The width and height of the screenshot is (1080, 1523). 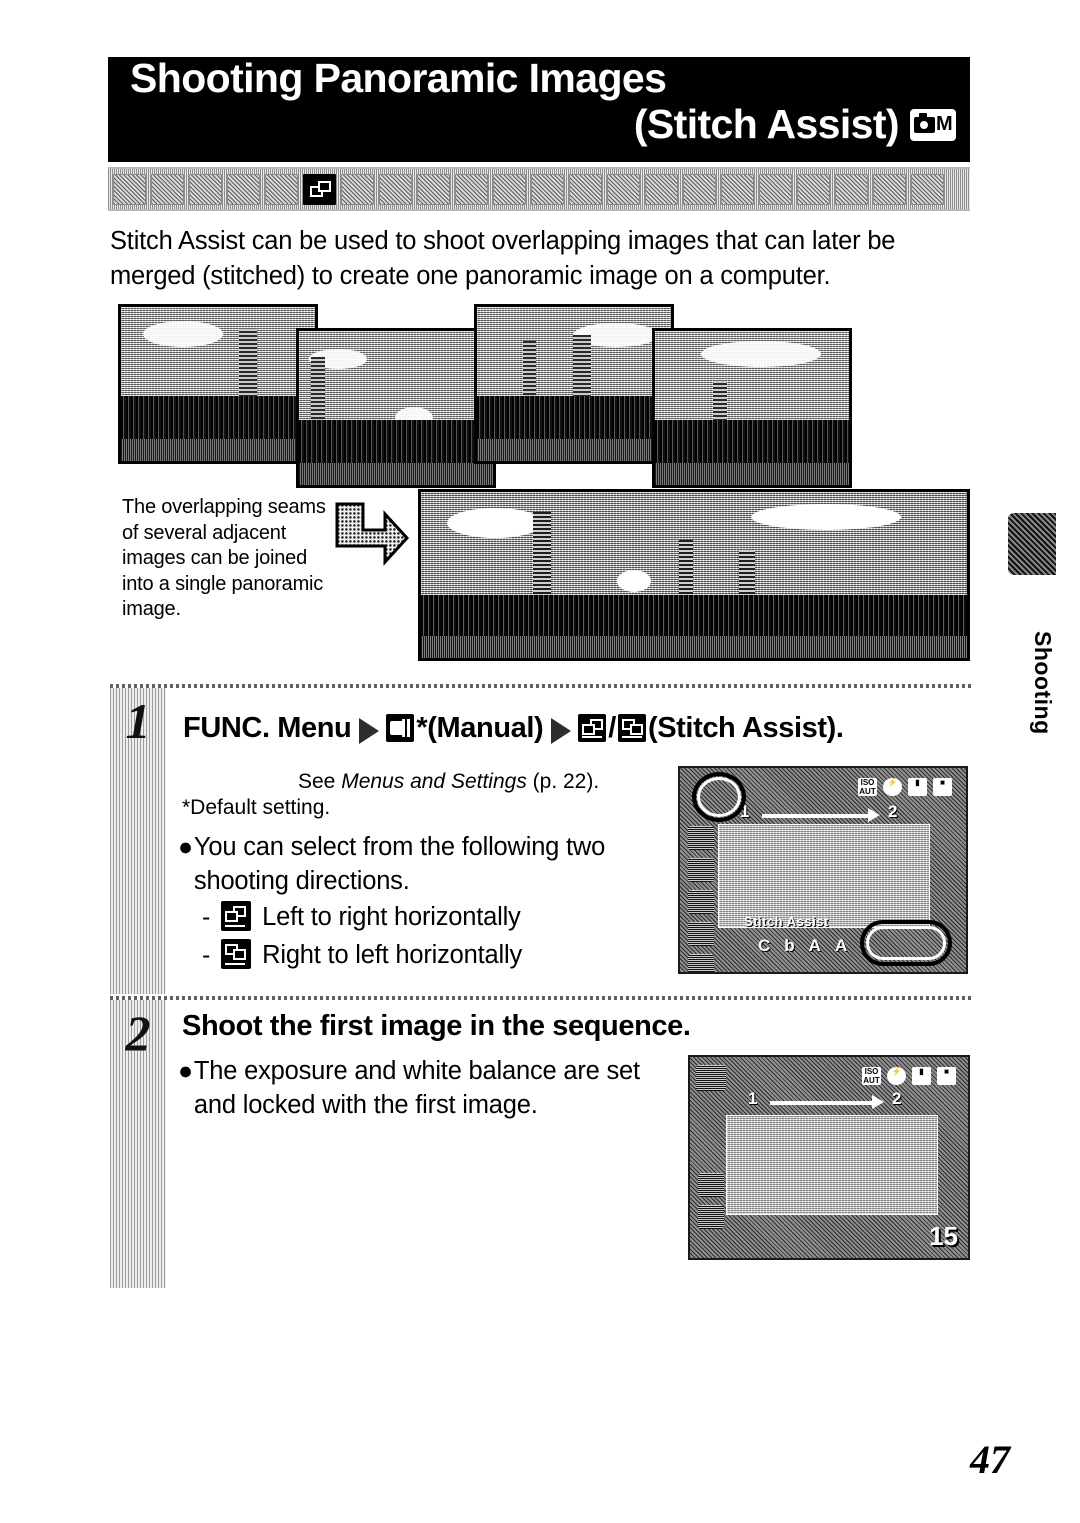 What do you see at coordinates (786, 921) in the screenshot?
I see `lcd-mode-caption: Stitch Assist` at bounding box center [786, 921].